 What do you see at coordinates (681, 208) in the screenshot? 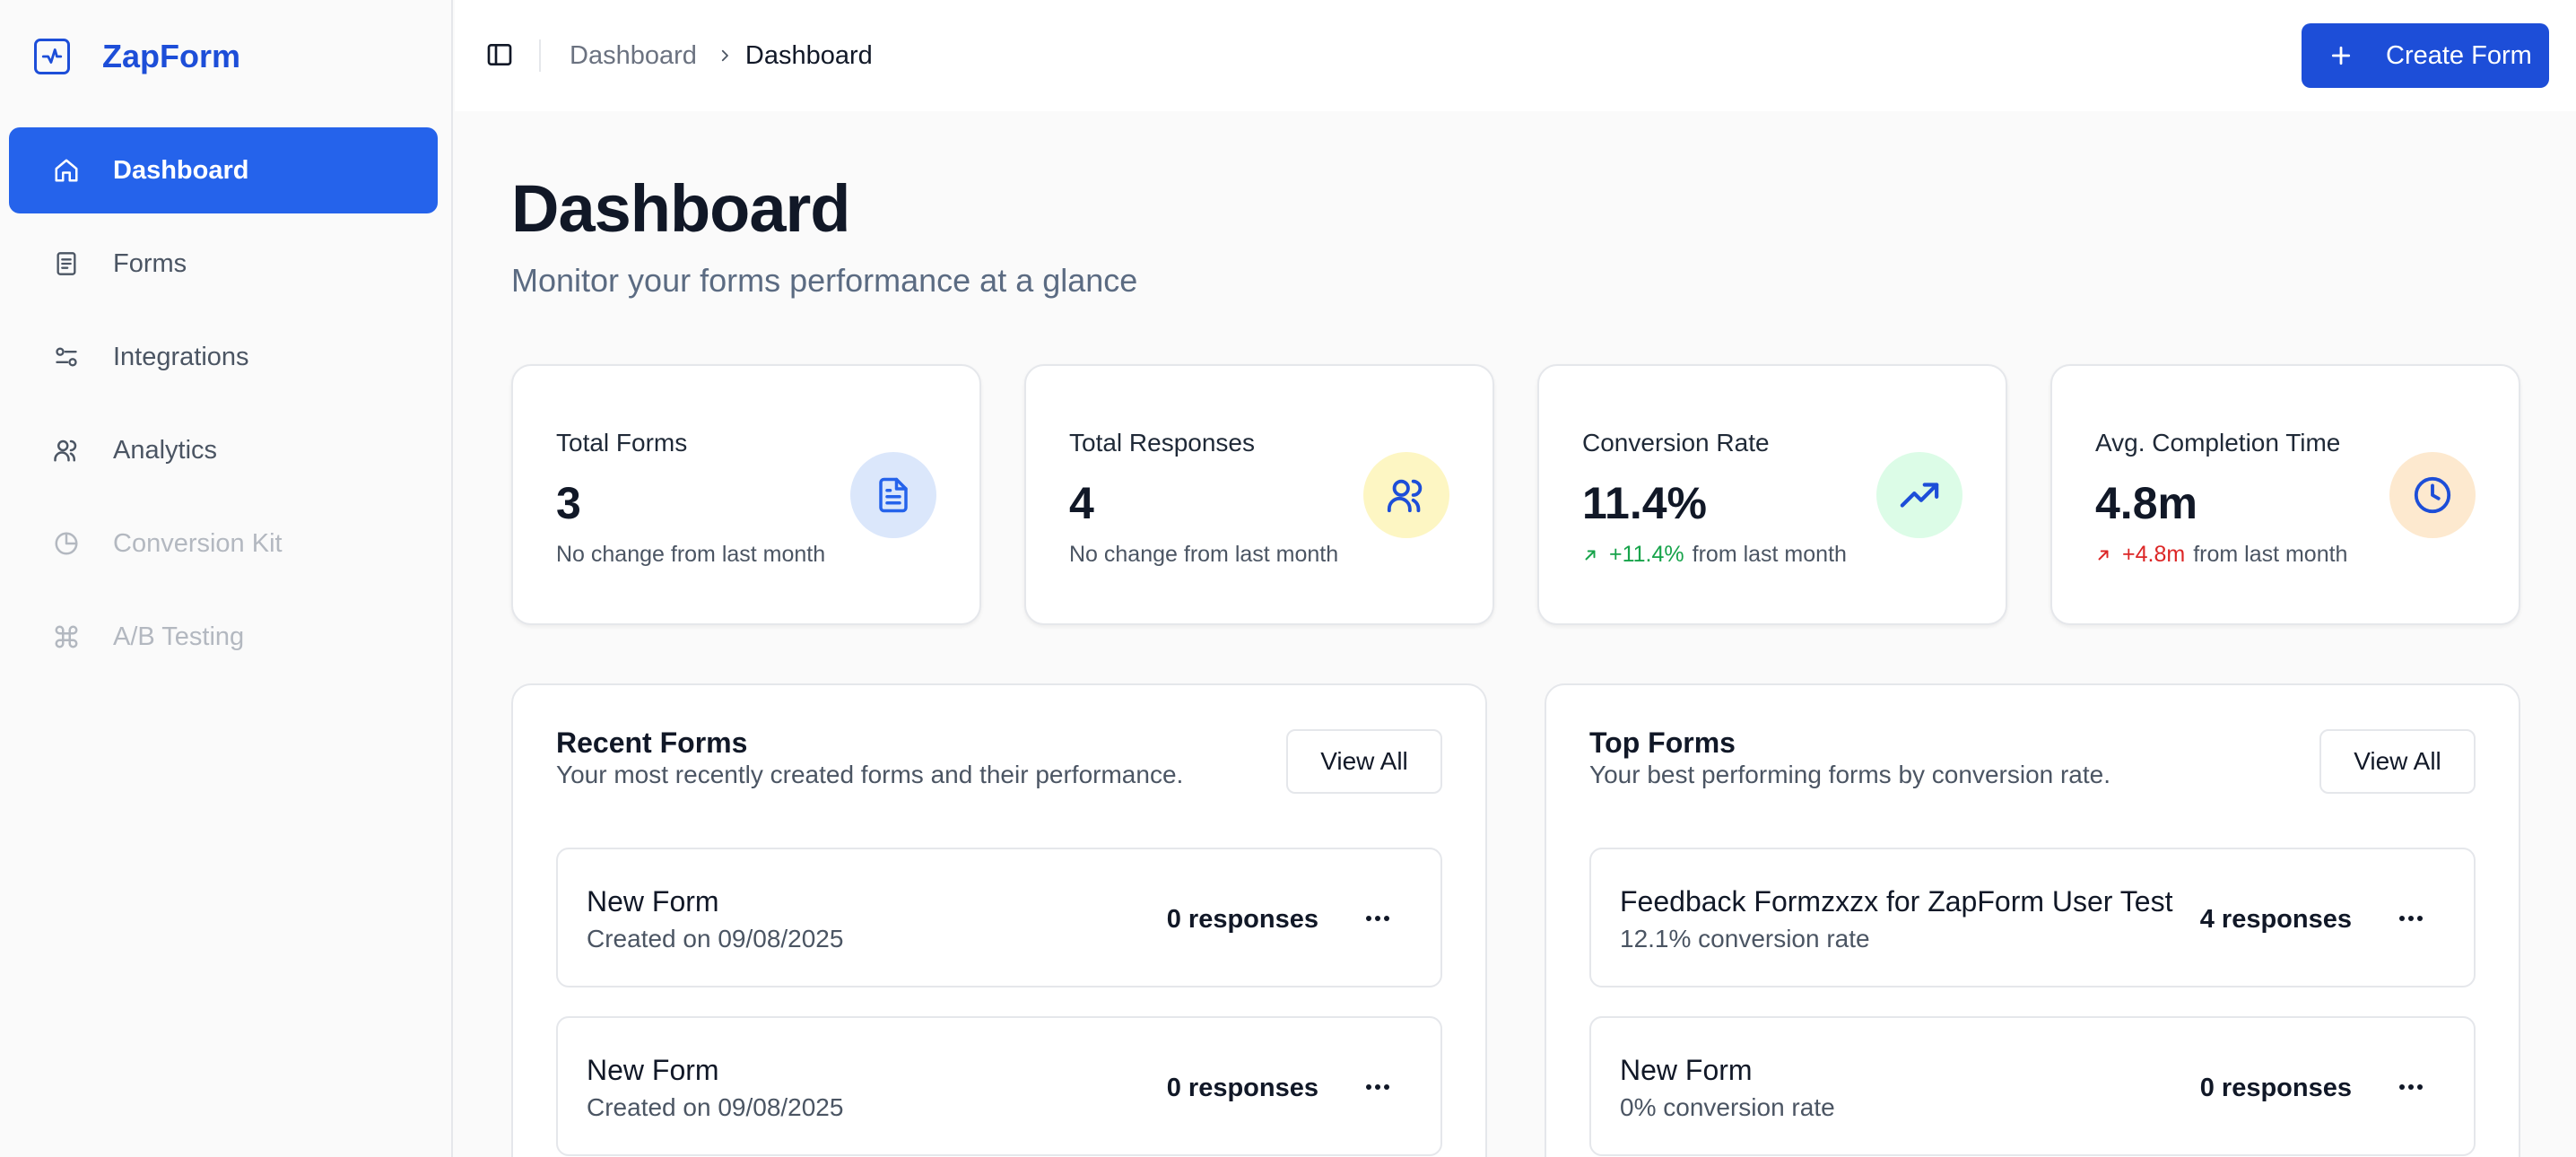
I see `page-title: Dashboard` at bounding box center [681, 208].